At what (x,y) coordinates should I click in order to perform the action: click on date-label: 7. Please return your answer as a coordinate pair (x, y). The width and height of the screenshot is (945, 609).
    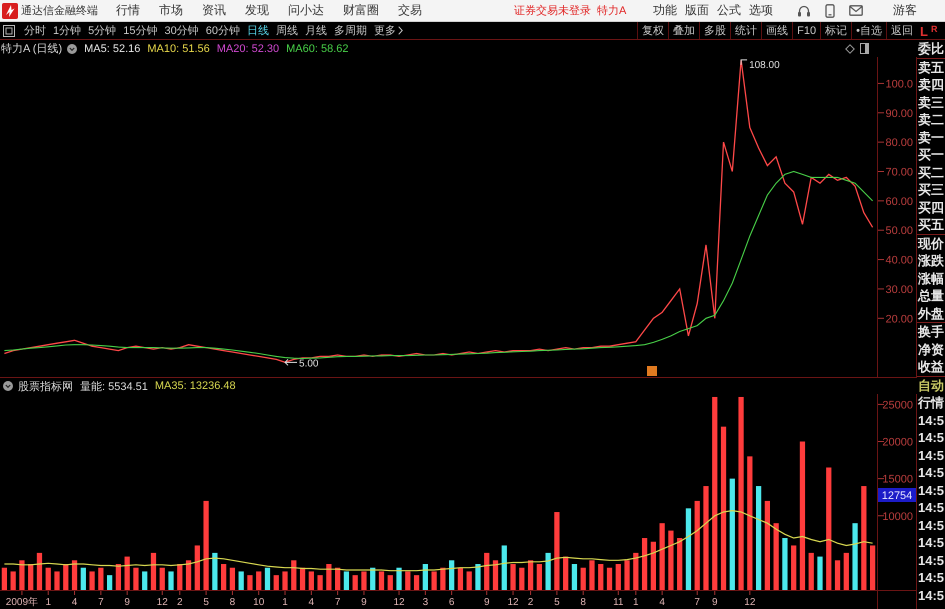
    Looking at the image, I should click on (697, 602).